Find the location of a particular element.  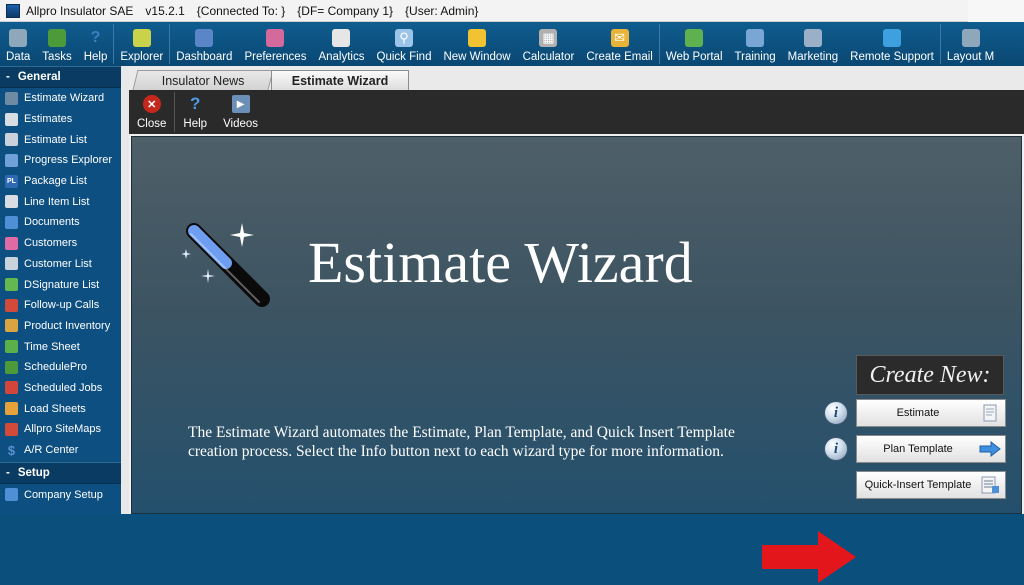

sidebar-item-documents: Documents is located at coordinates (60, 222).